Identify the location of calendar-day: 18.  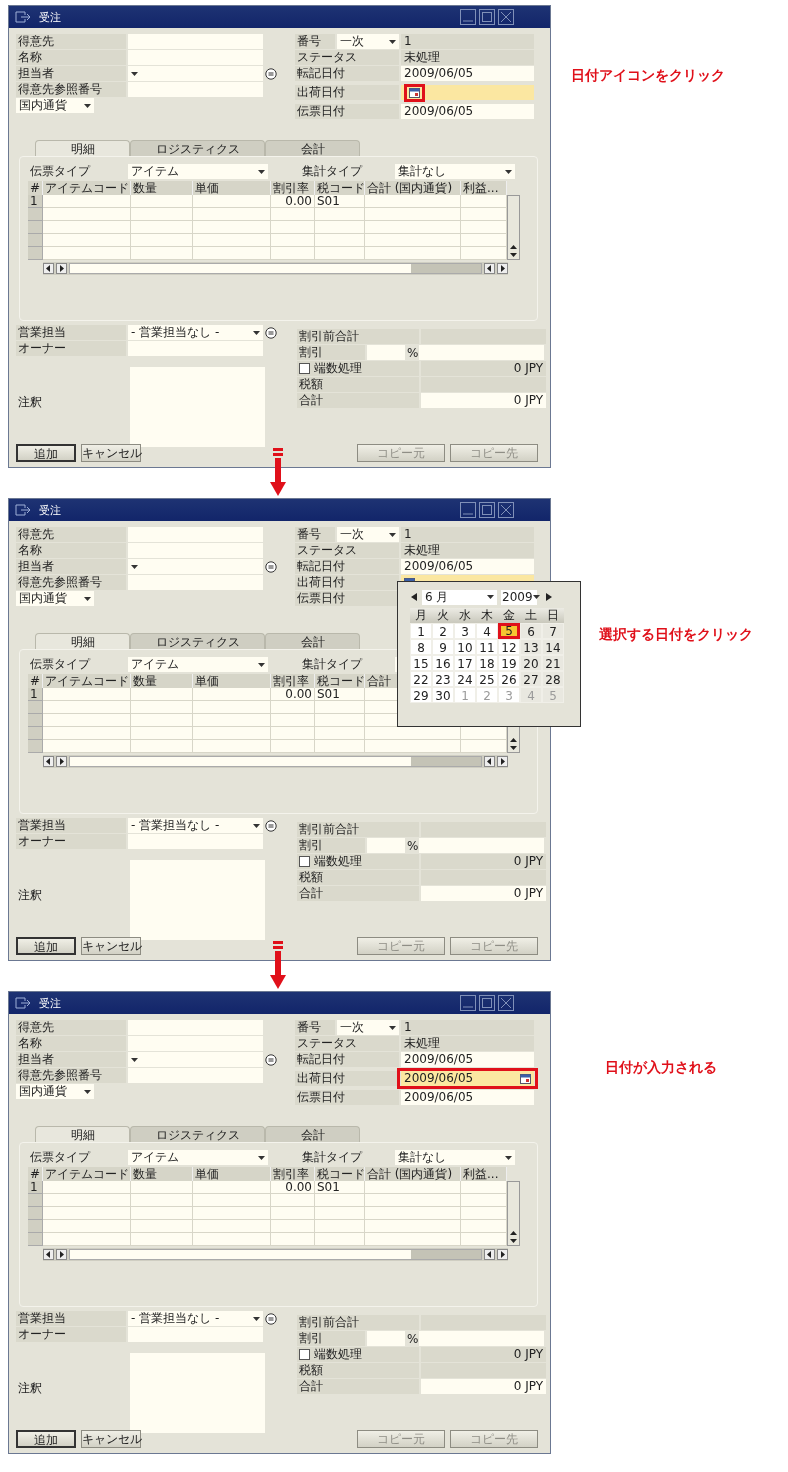
(487, 663).